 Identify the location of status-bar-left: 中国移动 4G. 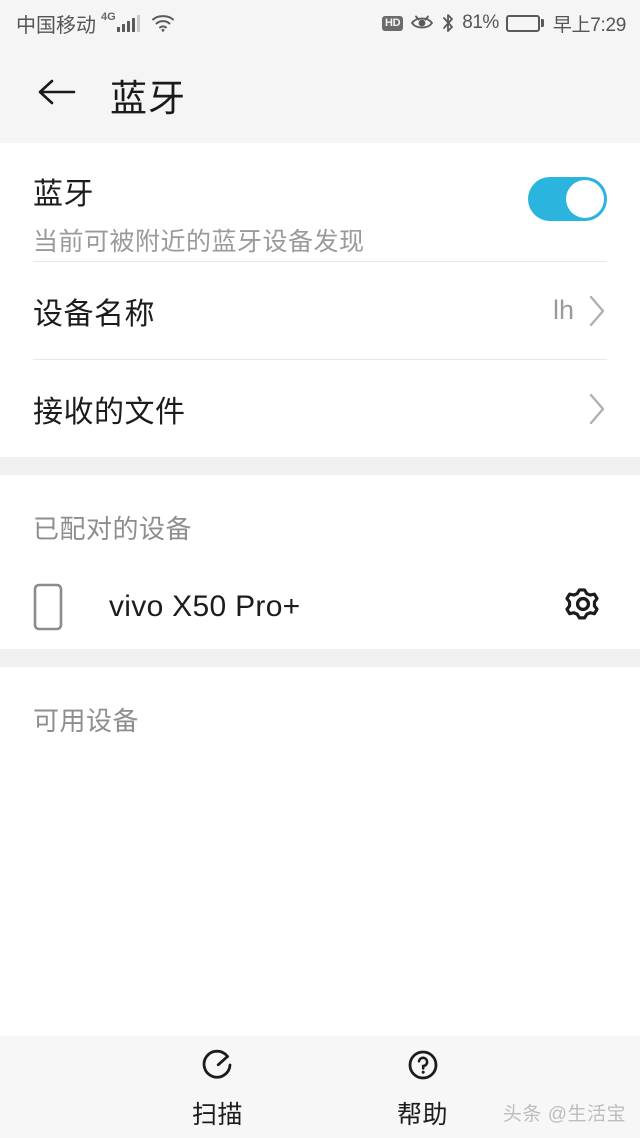
(95, 23).